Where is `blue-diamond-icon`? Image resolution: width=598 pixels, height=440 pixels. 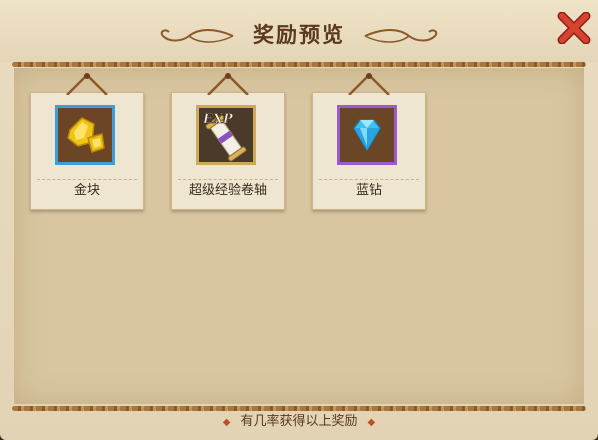
blue-diamond-icon is located at coordinates (367, 135).